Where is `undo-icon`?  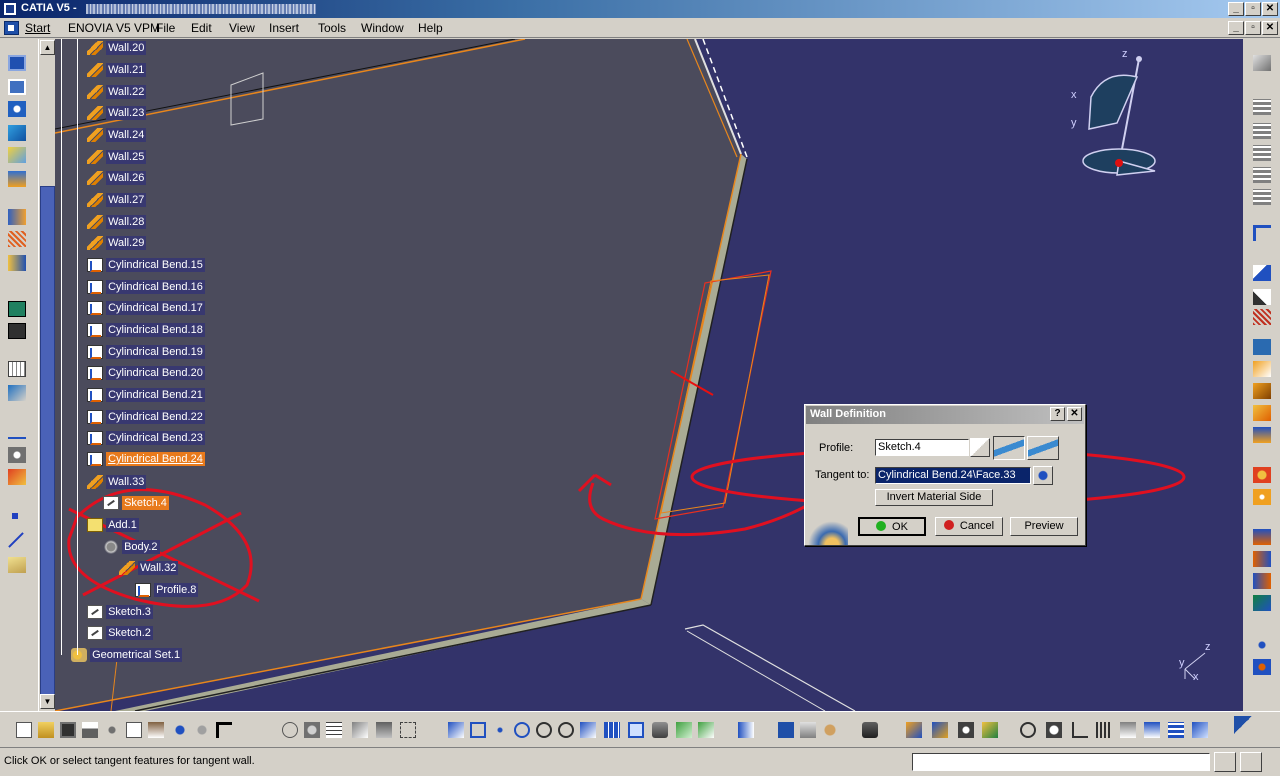 undo-icon is located at coordinates (180, 730).